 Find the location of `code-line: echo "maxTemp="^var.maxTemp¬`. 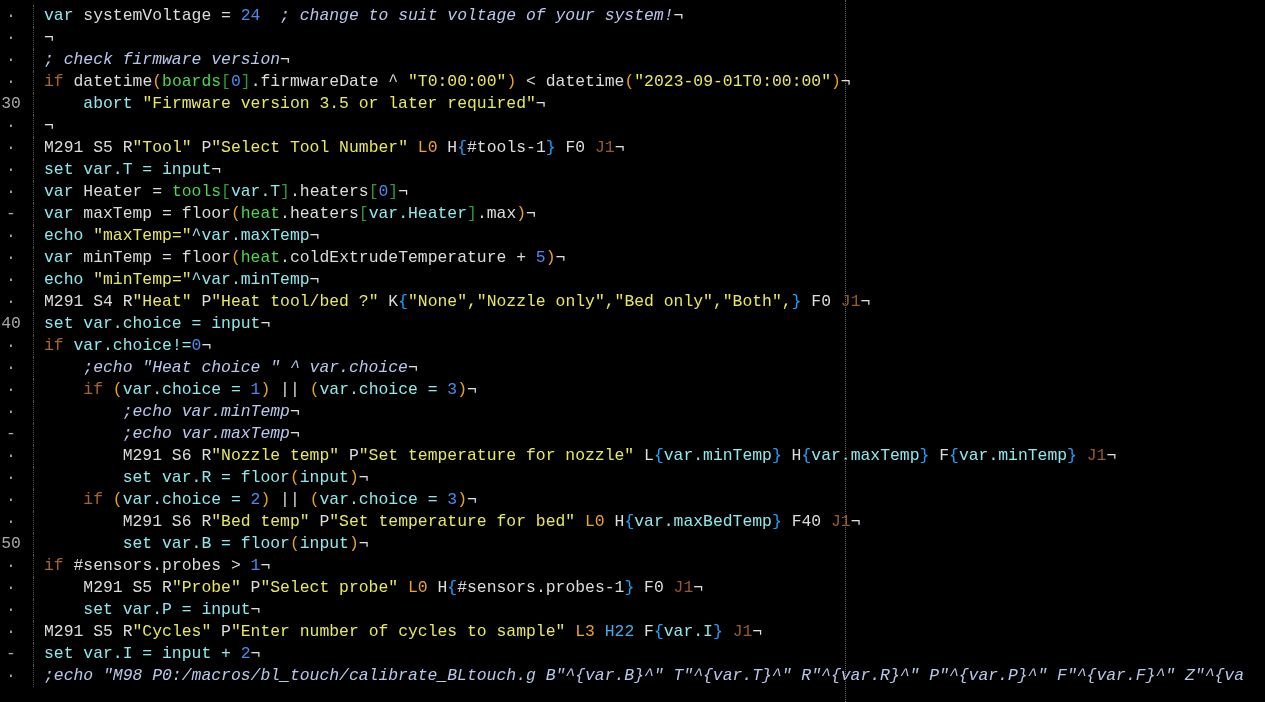

code-line: echo "maxTemp="^var.maxTemp¬ is located at coordinates (182, 236).